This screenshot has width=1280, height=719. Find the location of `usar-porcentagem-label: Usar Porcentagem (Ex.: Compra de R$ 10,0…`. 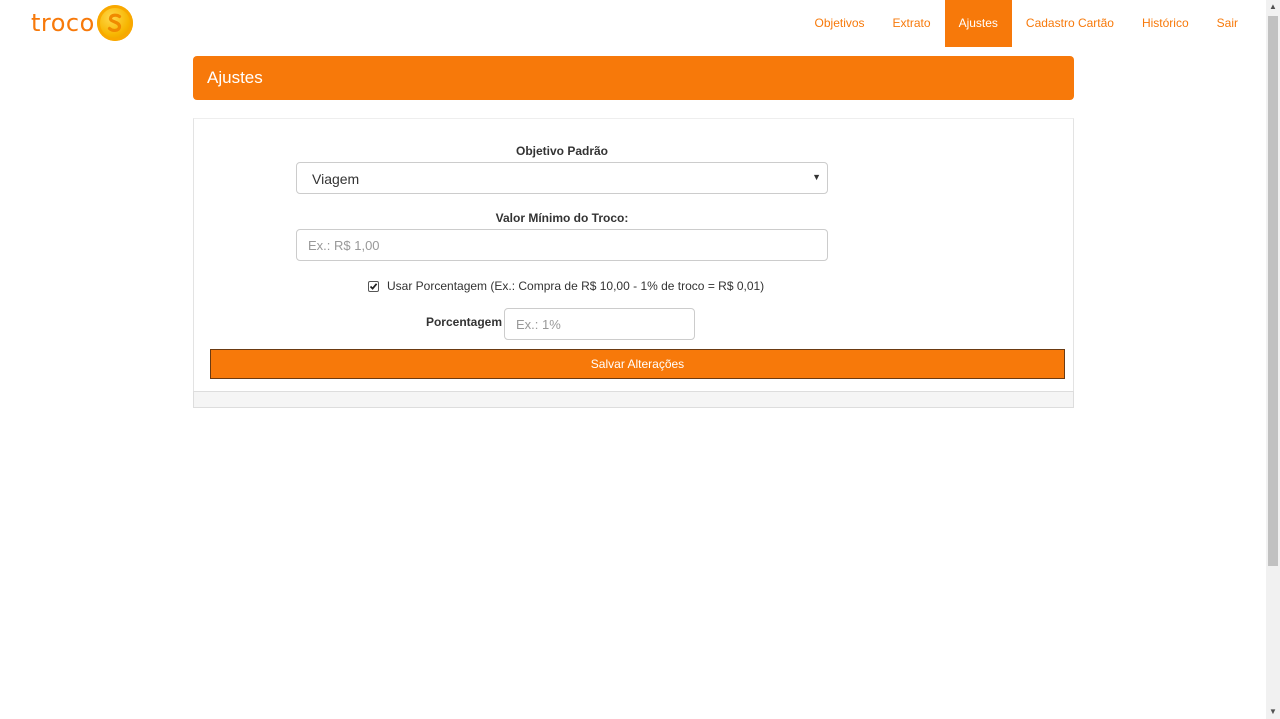

usar-porcentagem-label: Usar Porcentagem (Ex.: Compra de R$ 10,0… is located at coordinates (576, 286).